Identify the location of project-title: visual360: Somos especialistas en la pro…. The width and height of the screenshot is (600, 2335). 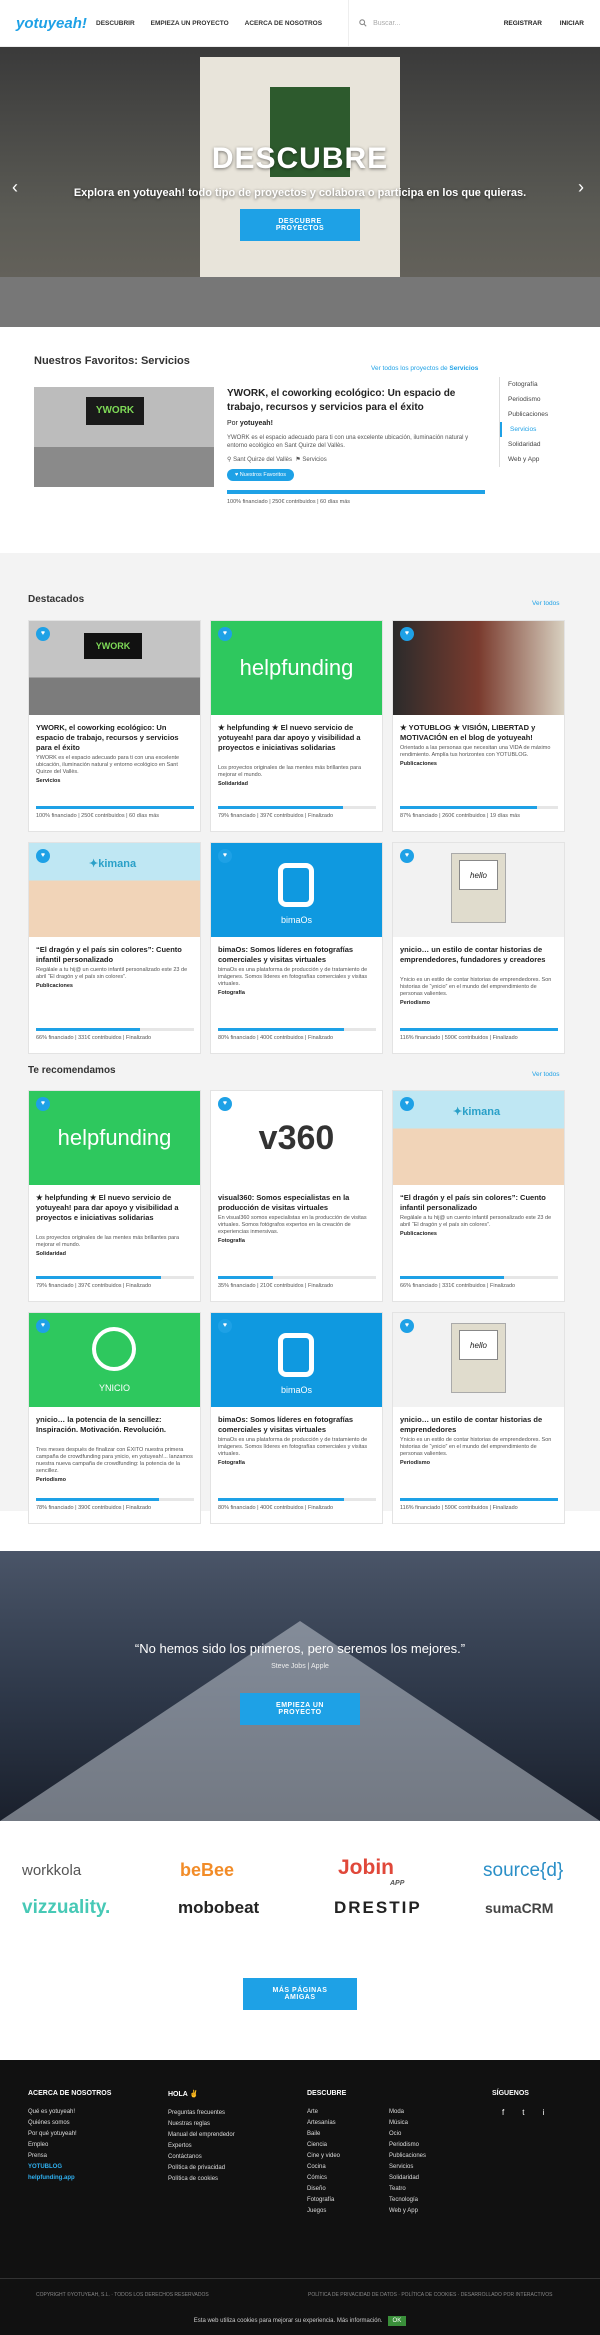
(297, 1203).